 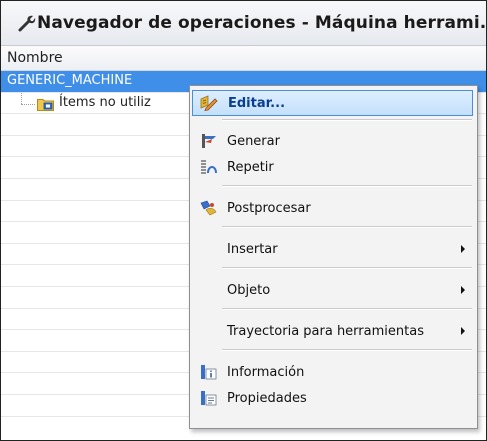 I want to click on postprocess-icon, so click(x=209, y=208).